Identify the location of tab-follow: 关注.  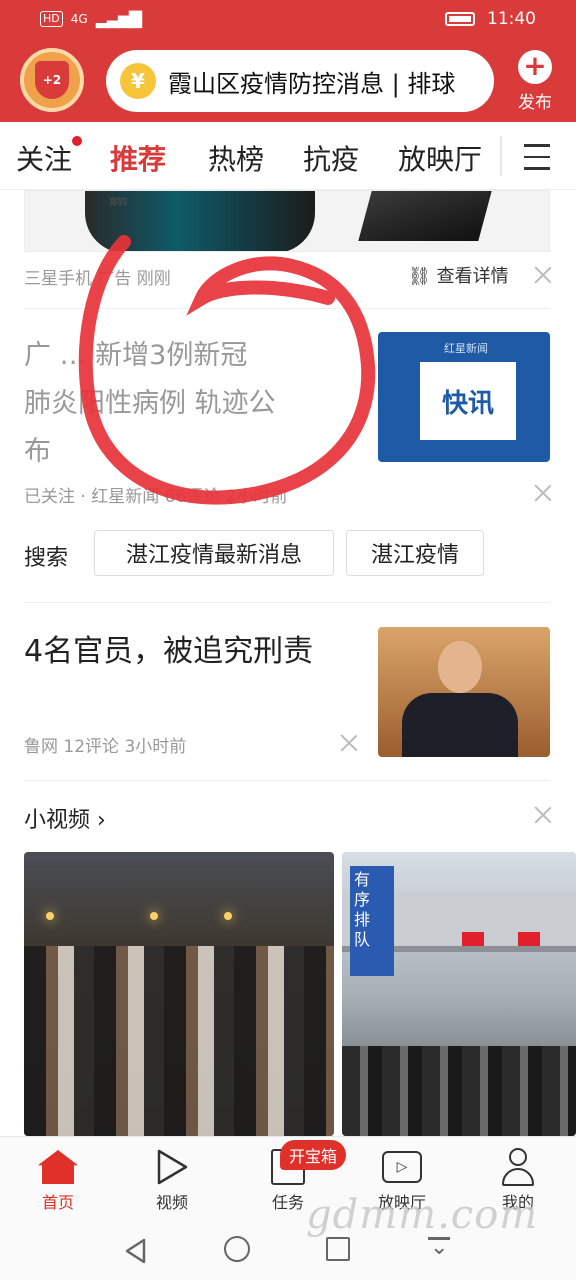
(49, 157).